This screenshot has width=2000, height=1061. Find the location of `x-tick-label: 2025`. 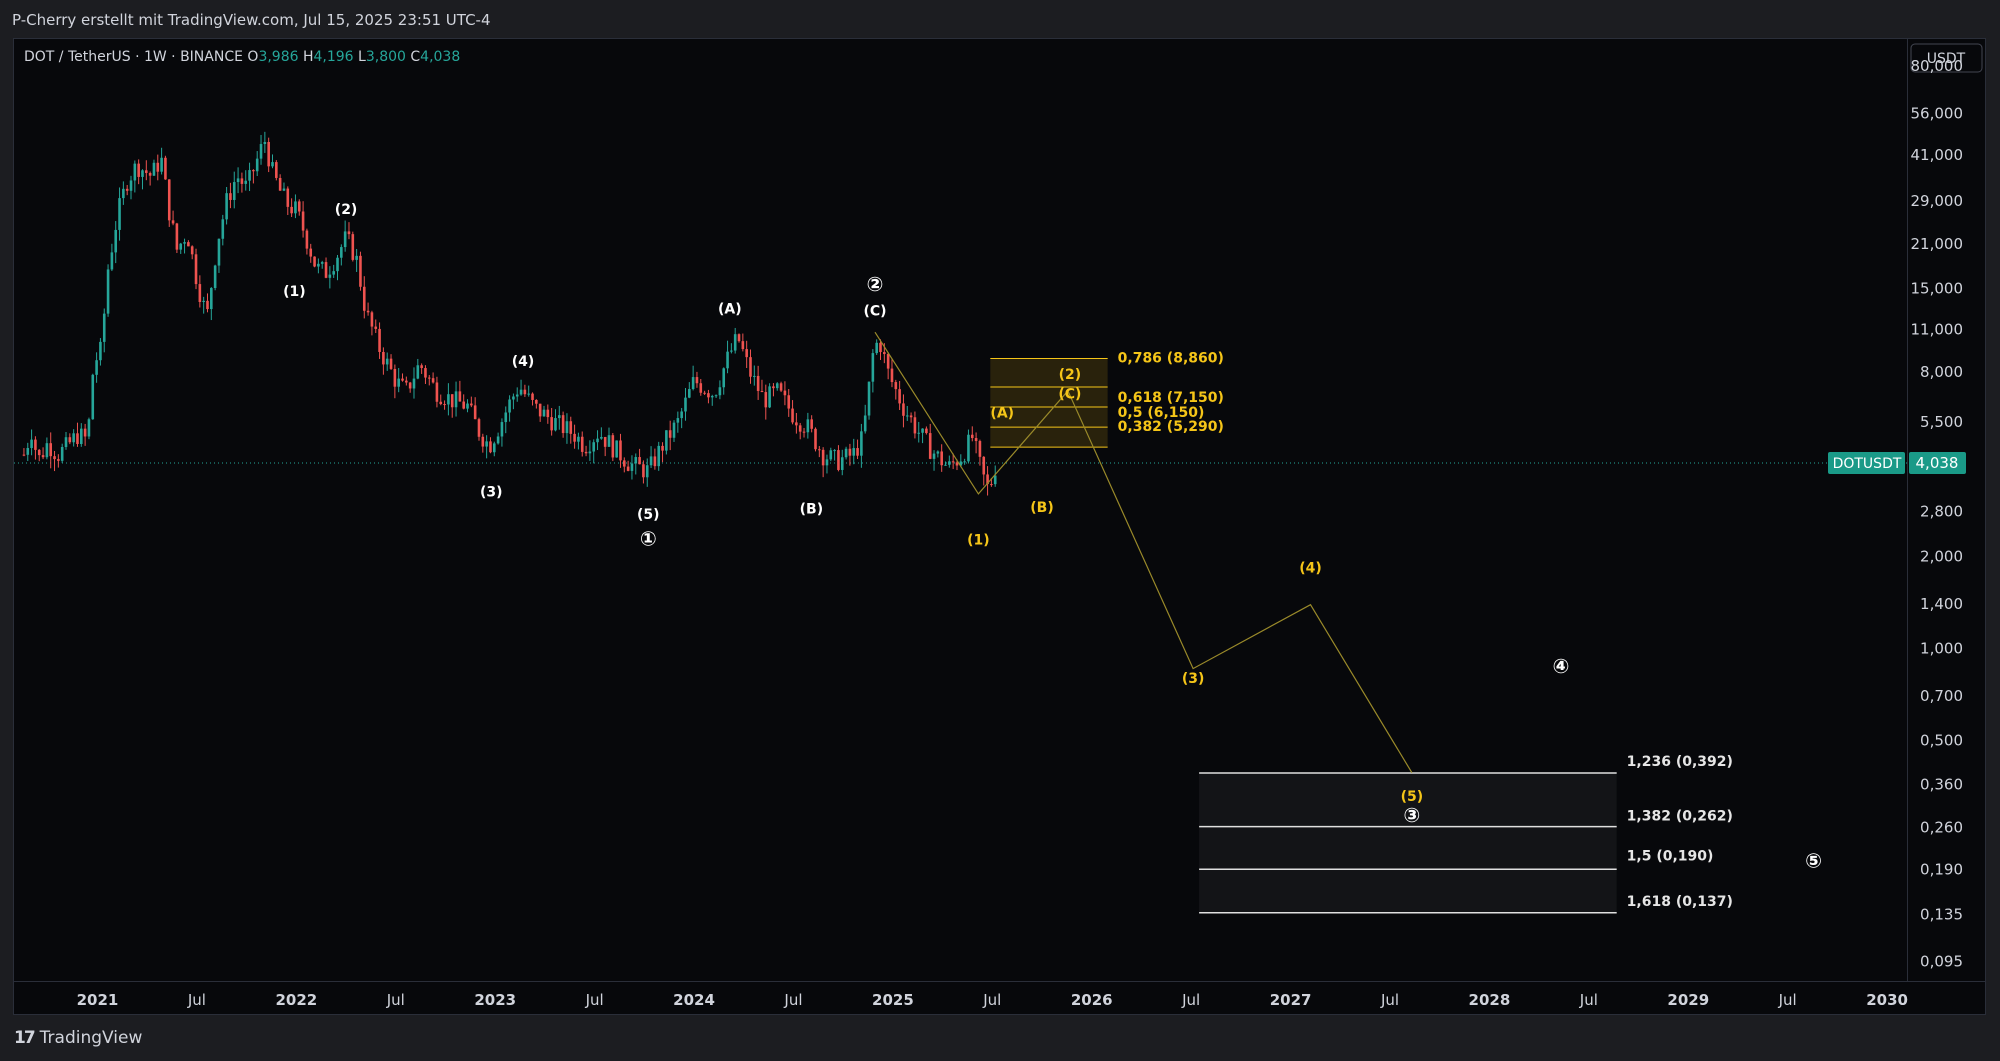

x-tick-label: 2025 is located at coordinates (893, 1000).